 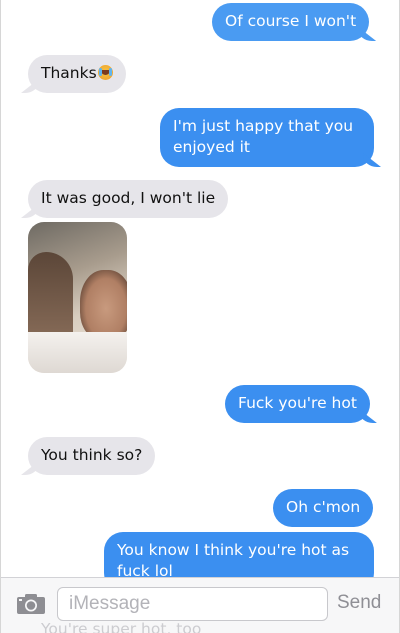 I want to click on message-bubble-received: It was good, I won't lie, so click(x=128, y=199).